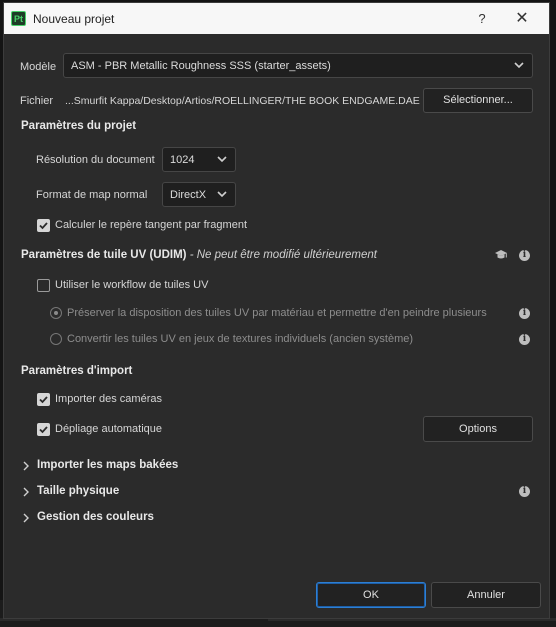 The image size is (556, 627). Describe the element at coordinates (74, 19) in the screenshot. I see `window-title: Nouveau projet` at that location.